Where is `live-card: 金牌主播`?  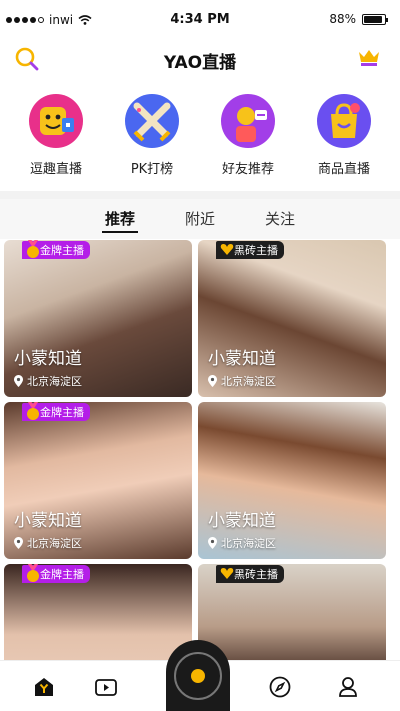 live-card: 金牌主播 is located at coordinates (98, 612).